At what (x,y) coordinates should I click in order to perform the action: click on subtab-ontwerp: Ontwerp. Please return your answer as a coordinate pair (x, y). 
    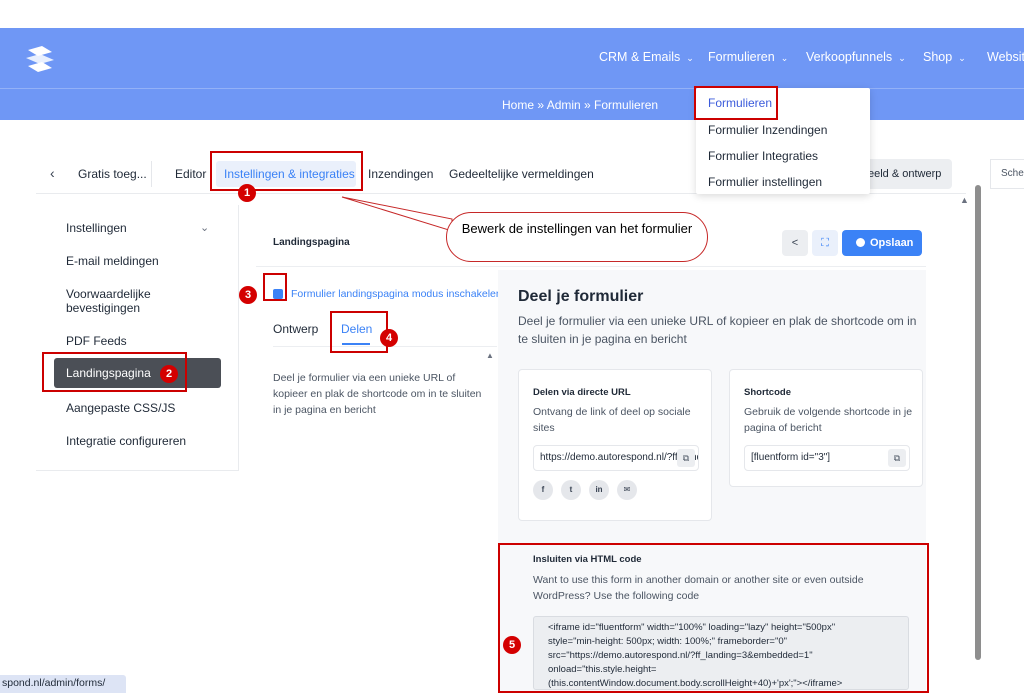
    Looking at the image, I should click on (295, 329).